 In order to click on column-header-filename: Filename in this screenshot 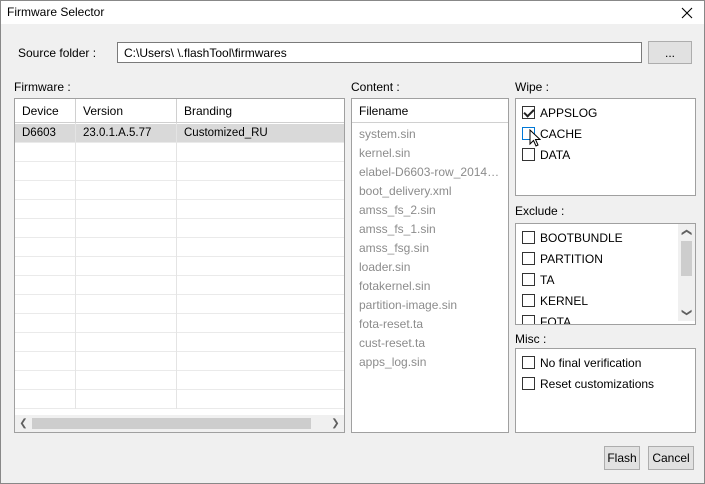, I will do `click(430, 111)`.